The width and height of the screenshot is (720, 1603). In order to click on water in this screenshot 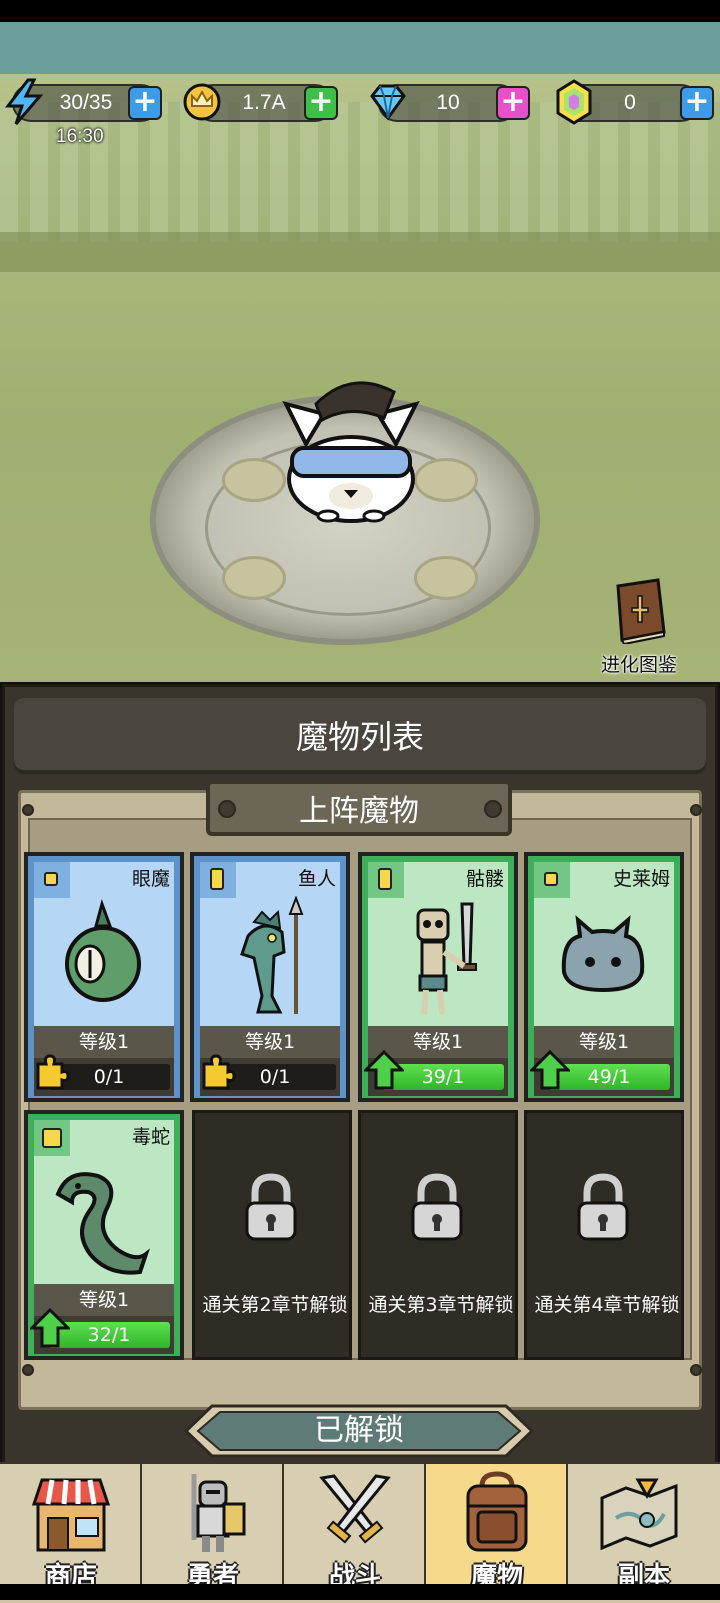, I will do `click(360, 48)`.